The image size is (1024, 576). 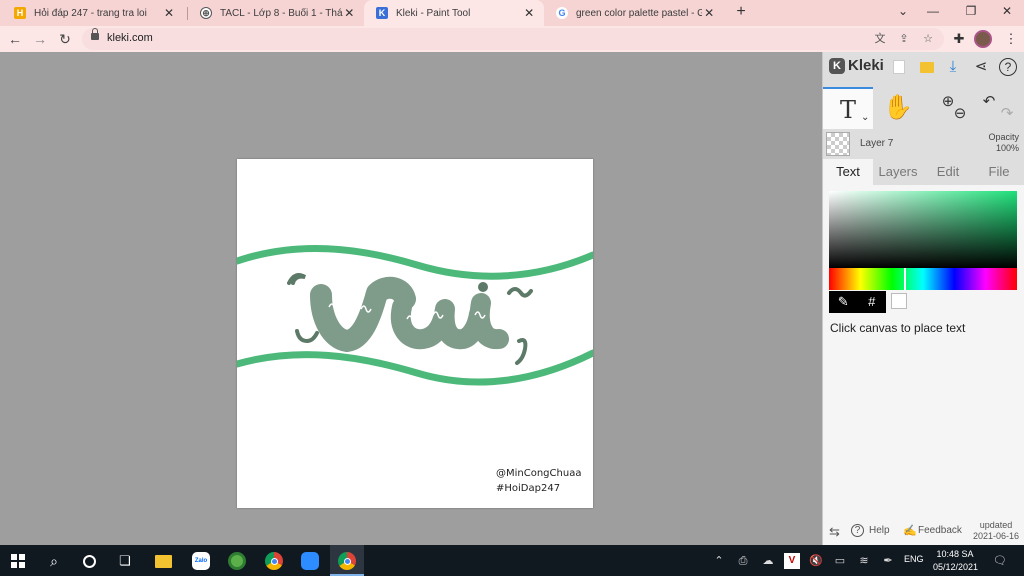 I want to click on opacity-label: Opacity, so click(x=1003, y=137).